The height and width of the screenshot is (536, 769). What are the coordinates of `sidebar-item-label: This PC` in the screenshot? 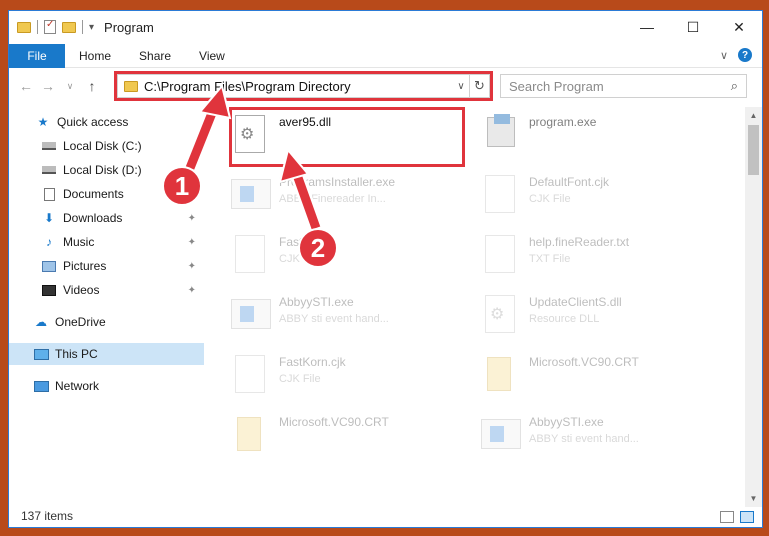 It's located at (76, 354).